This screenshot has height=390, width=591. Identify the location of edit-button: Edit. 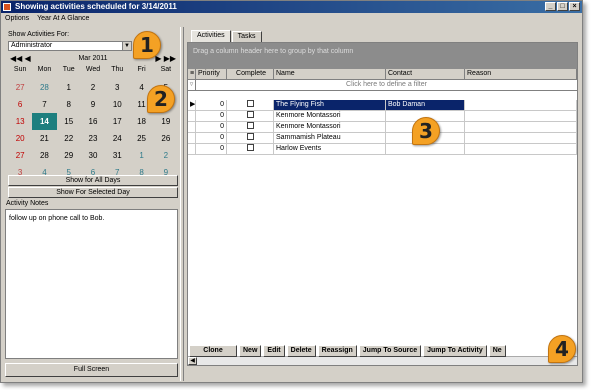
(274, 351).